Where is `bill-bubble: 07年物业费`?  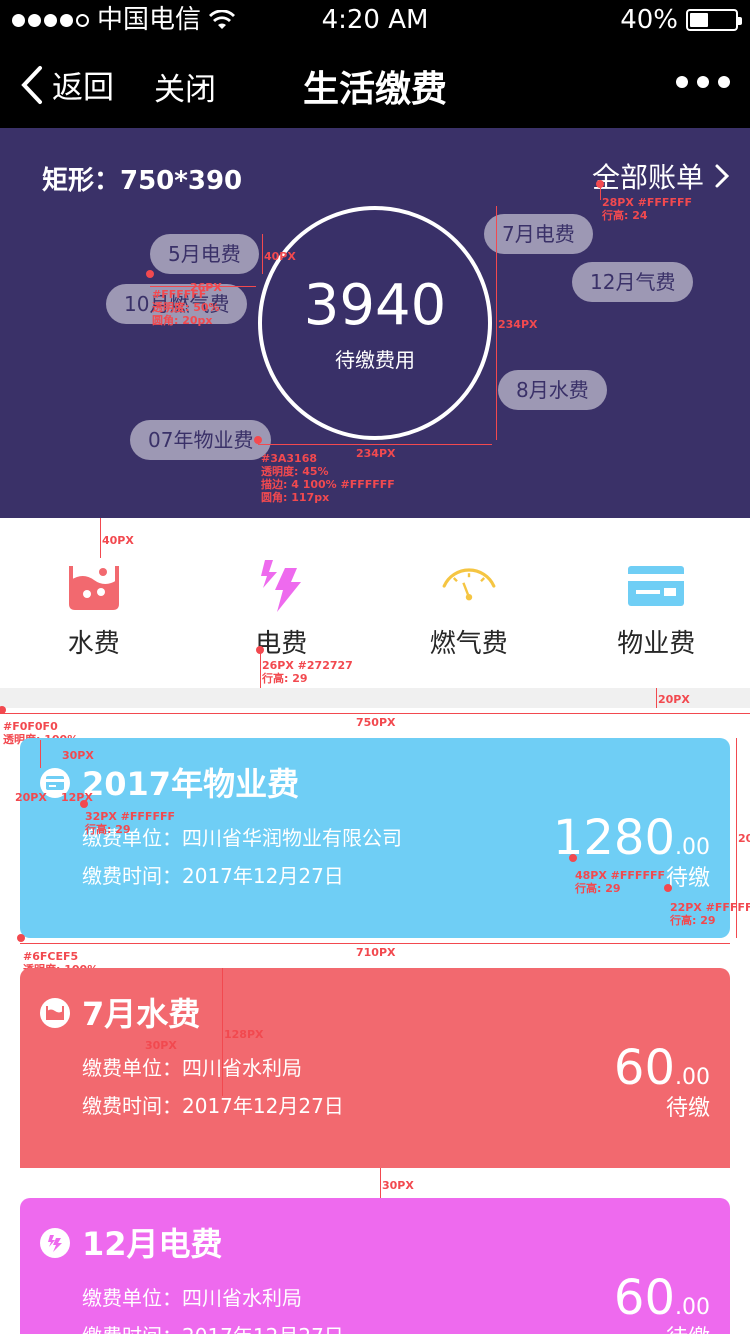
bill-bubble: 07年物业费 is located at coordinates (201, 440).